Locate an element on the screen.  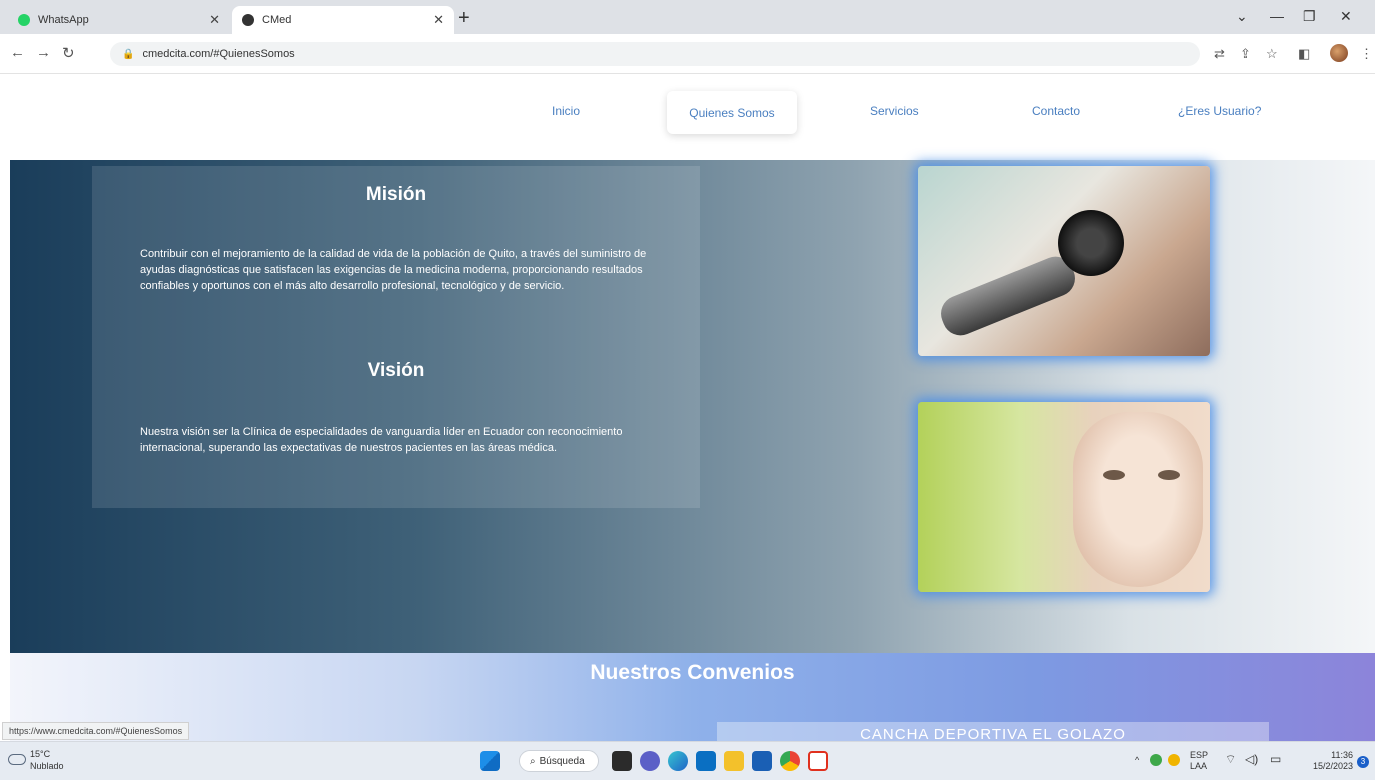
woman-face-photo is located at coordinates (1064, 497).